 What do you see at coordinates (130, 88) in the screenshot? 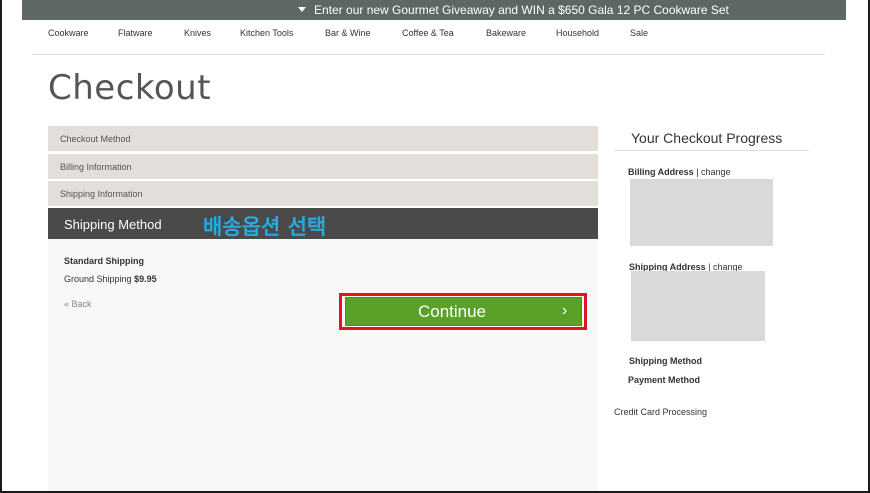
I see `page-title: Checkout` at bounding box center [130, 88].